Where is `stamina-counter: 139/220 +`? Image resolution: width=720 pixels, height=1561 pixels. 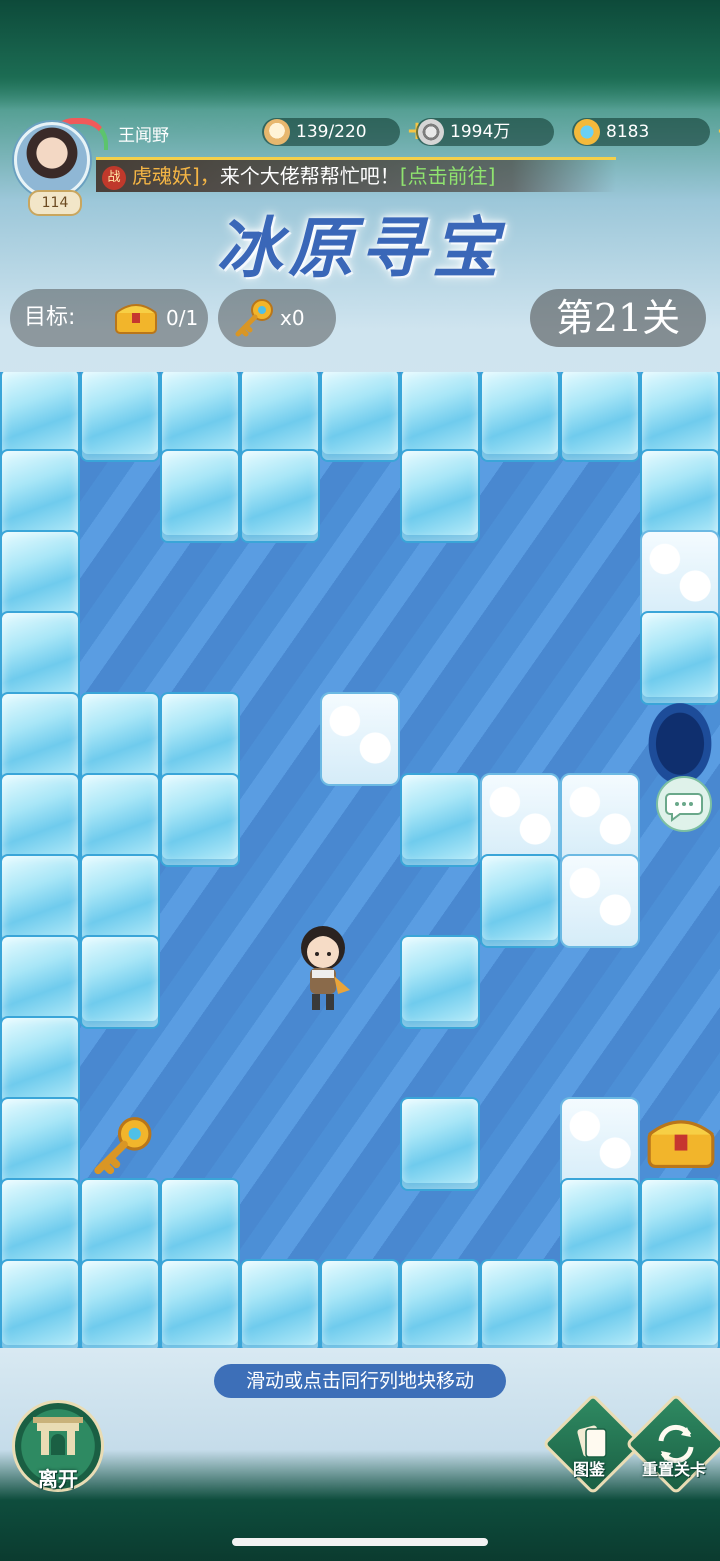 stamina-counter: 139/220 + is located at coordinates (345, 132).